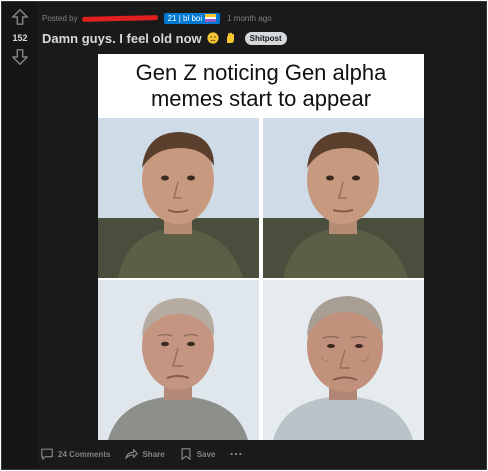 The height and width of the screenshot is (471, 488). Describe the element at coordinates (132, 454) in the screenshot. I see `share-icon` at that location.